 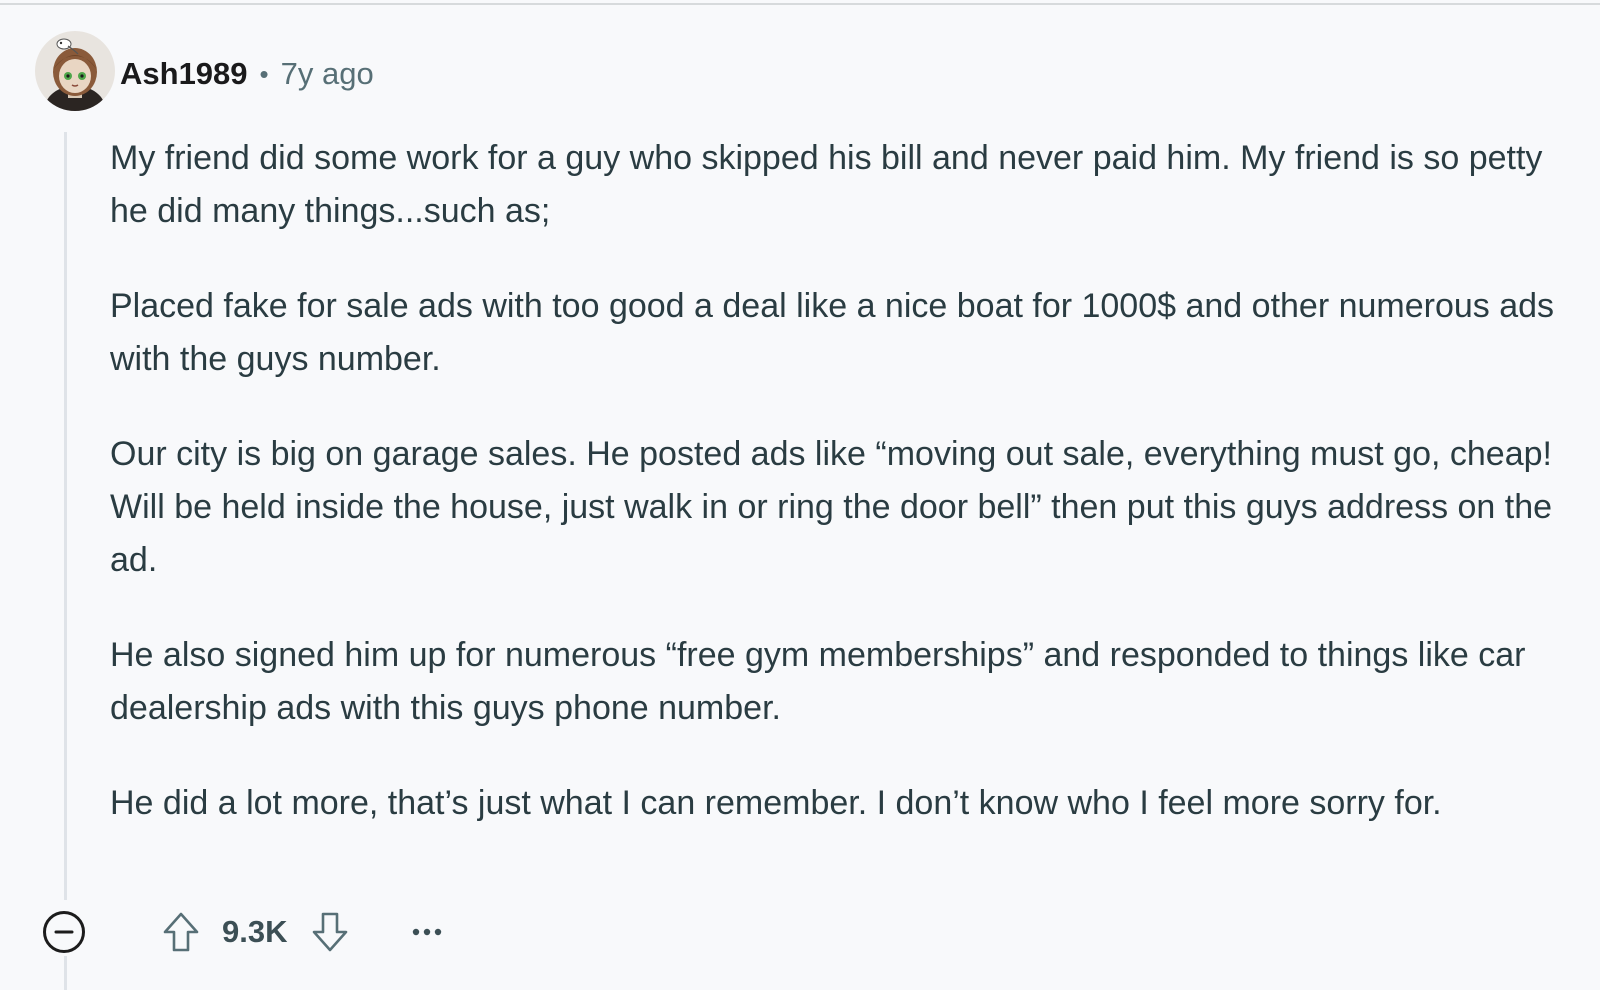 I want to click on arrow-up-icon, so click(x=181, y=932).